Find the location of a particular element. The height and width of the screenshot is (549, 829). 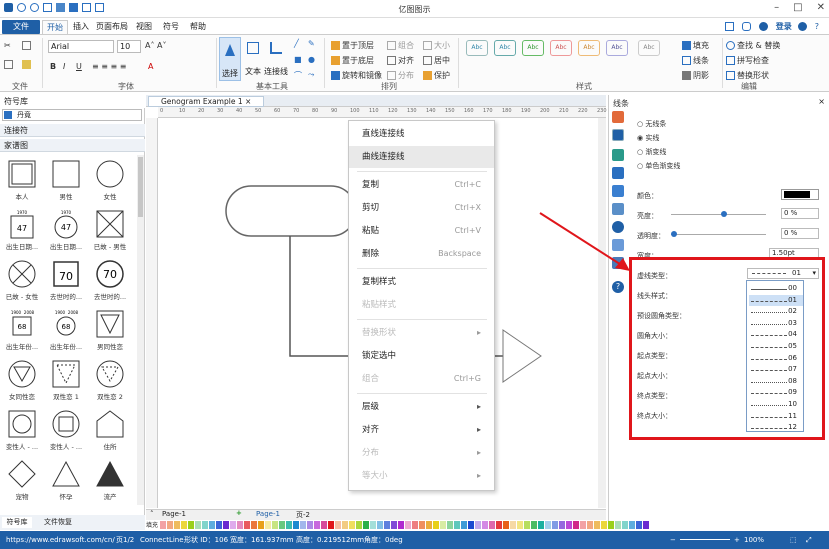

fullscreen-icon: ⤢ is located at coordinates (809, 540).